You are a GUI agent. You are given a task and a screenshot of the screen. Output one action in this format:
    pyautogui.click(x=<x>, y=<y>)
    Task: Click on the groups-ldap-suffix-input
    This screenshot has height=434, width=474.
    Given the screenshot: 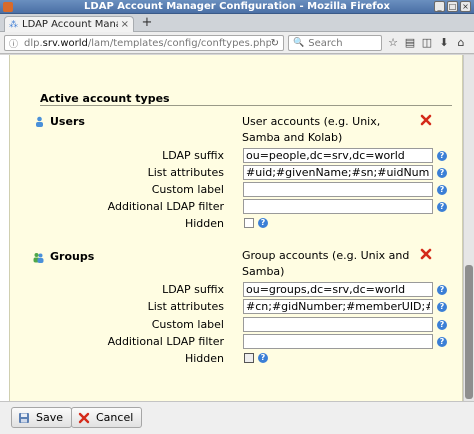 What is the action you would take?
    pyautogui.click(x=338, y=289)
    